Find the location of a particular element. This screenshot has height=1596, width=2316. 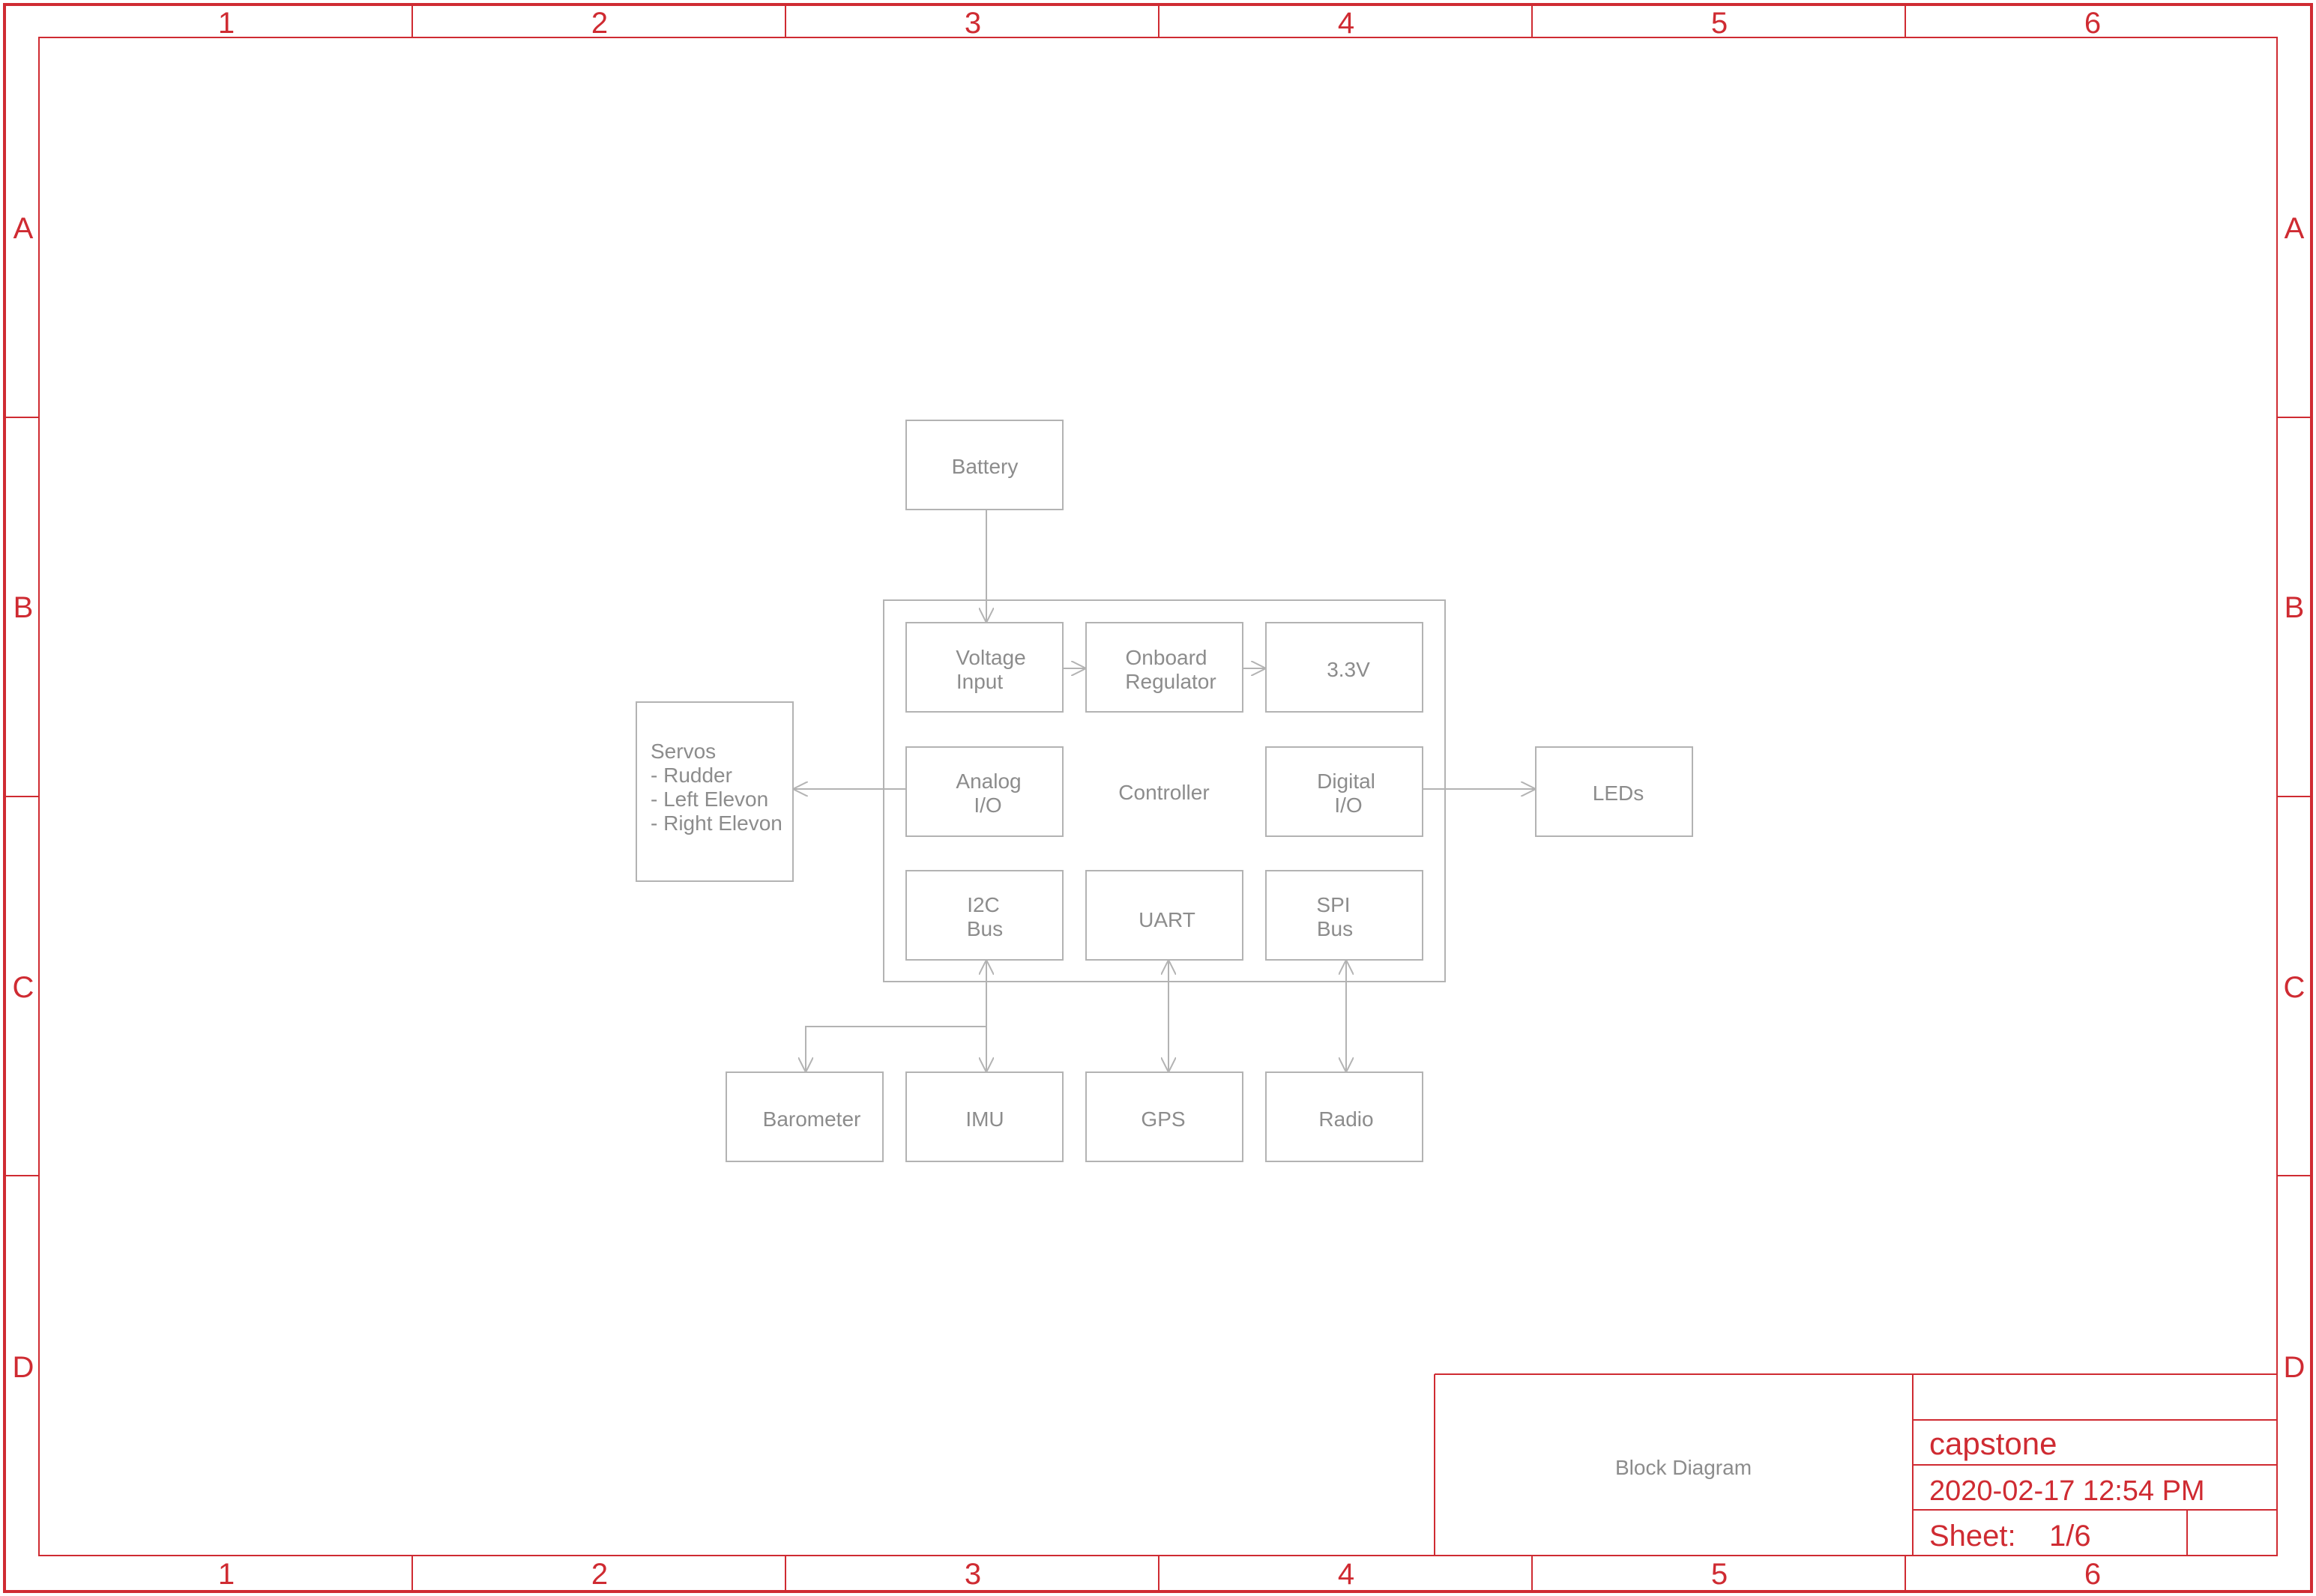

servos-label-line2: - Rudder is located at coordinates (692, 775).